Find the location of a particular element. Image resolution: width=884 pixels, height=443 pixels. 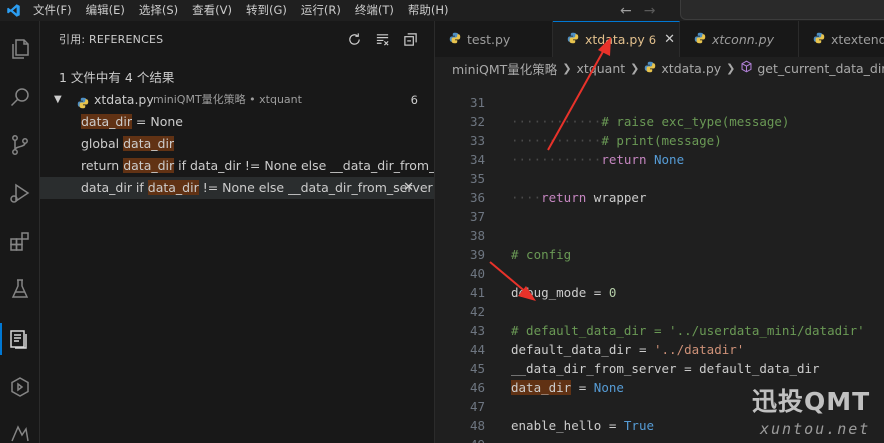

navigation-arrows: ← → is located at coordinates (637, 10).